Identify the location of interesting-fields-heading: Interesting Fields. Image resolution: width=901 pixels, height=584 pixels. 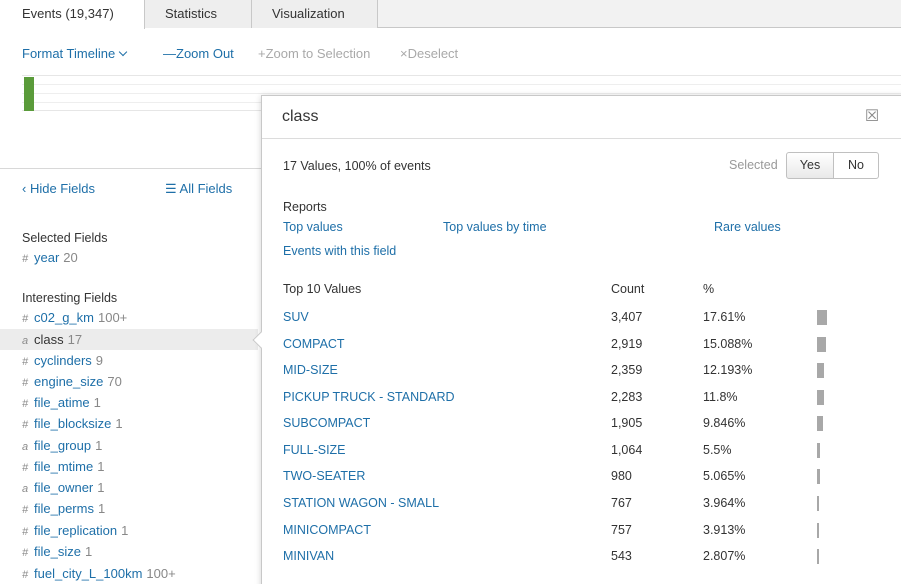
(70, 298).